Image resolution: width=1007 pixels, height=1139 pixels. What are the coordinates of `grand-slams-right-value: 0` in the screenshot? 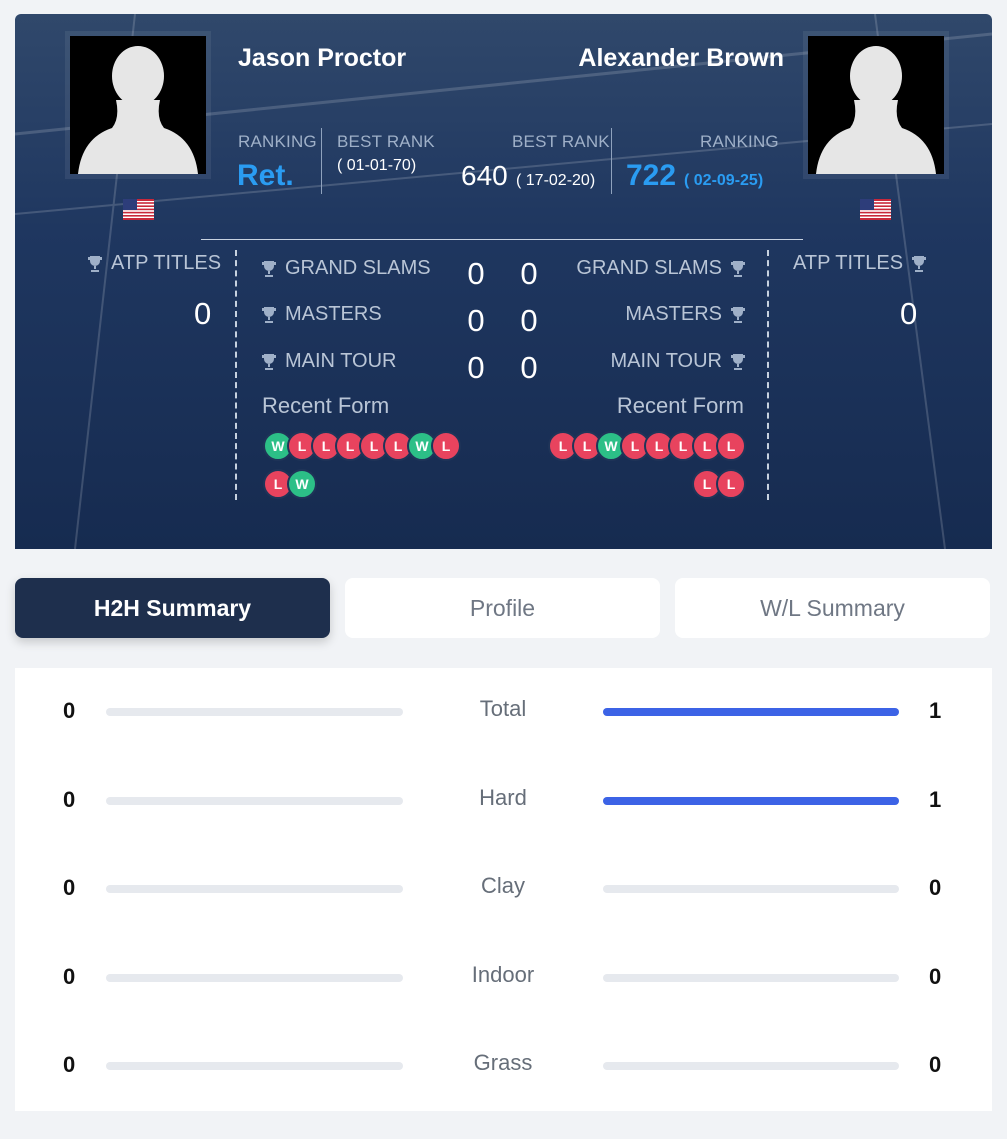 It's located at (529, 273).